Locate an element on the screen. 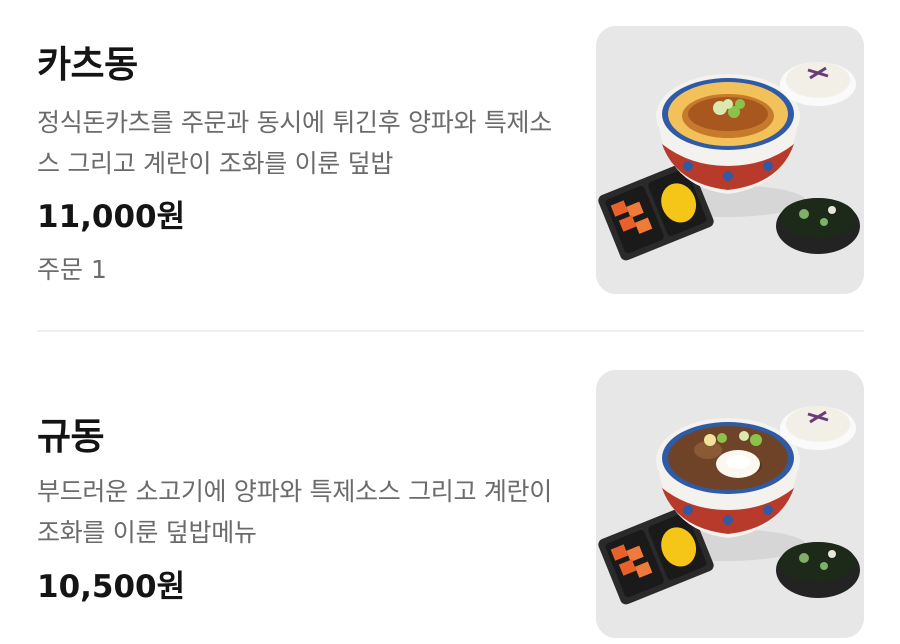 This screenshot has width=900, height=644. menu-item-name: 규동 is located at coordinates (71, 436).